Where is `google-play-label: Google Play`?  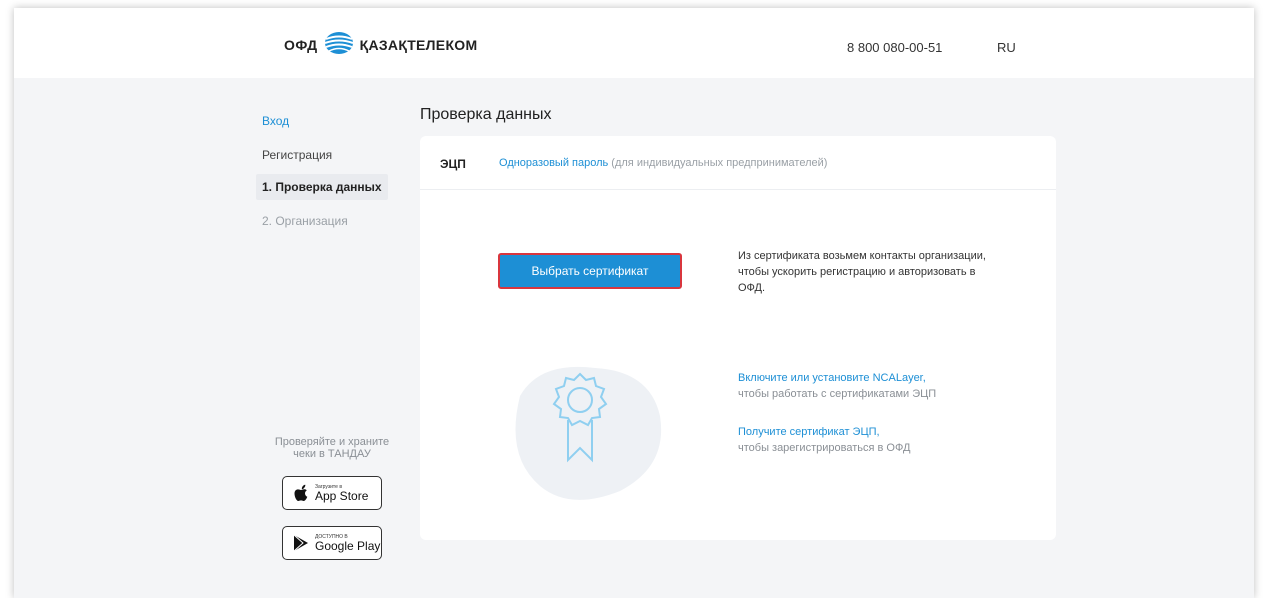 google-play-label: Google Play is located at coordinates (348, 545).